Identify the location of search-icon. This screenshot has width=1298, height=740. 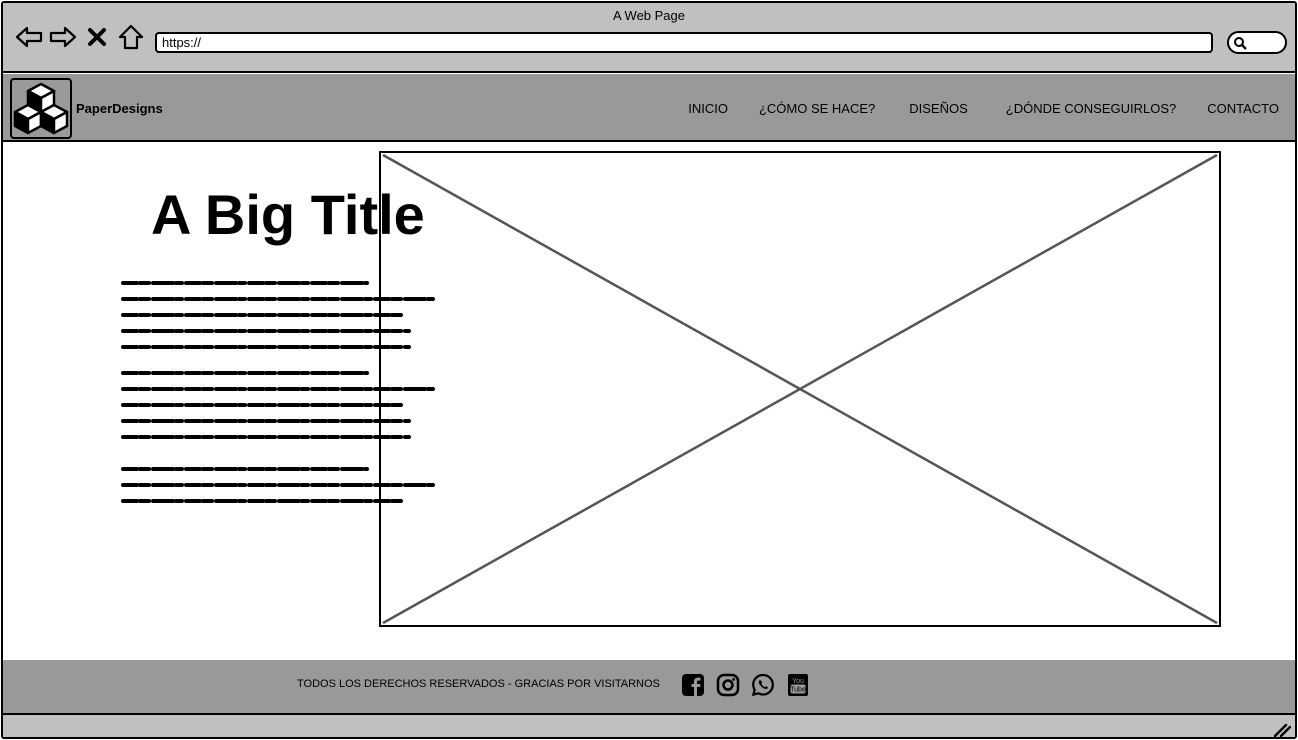
(1240, 43).